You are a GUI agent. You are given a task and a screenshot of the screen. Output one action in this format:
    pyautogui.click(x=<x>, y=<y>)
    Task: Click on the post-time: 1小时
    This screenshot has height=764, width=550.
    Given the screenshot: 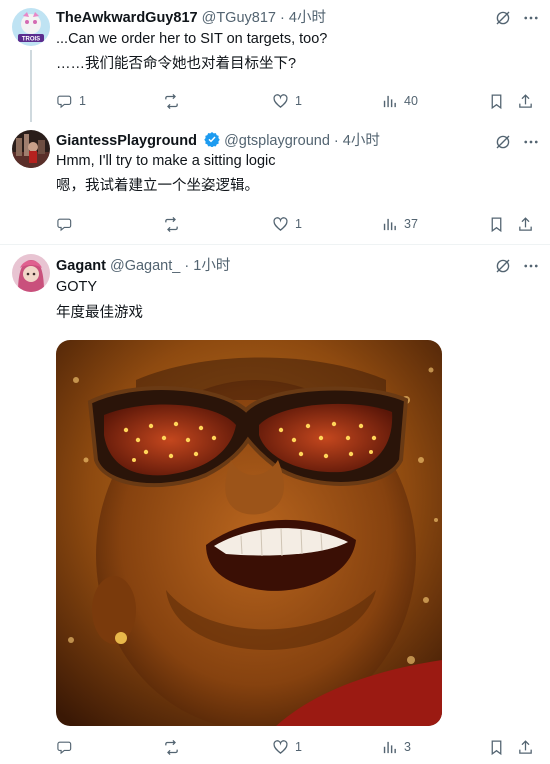 What is the action you would take?
    pyautogui.click(x=211, y=266)
    